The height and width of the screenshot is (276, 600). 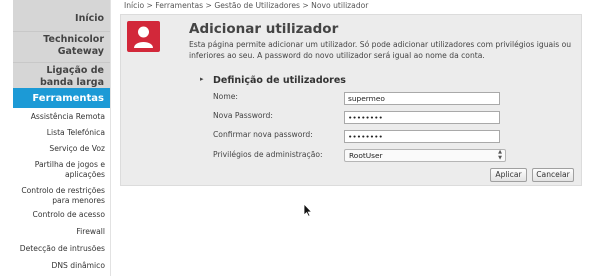 What do you see at coordinates (500, 155) in the screenshot?
I see `select-updown-icon: ▲ ▼` at bounding box center [500, 155].